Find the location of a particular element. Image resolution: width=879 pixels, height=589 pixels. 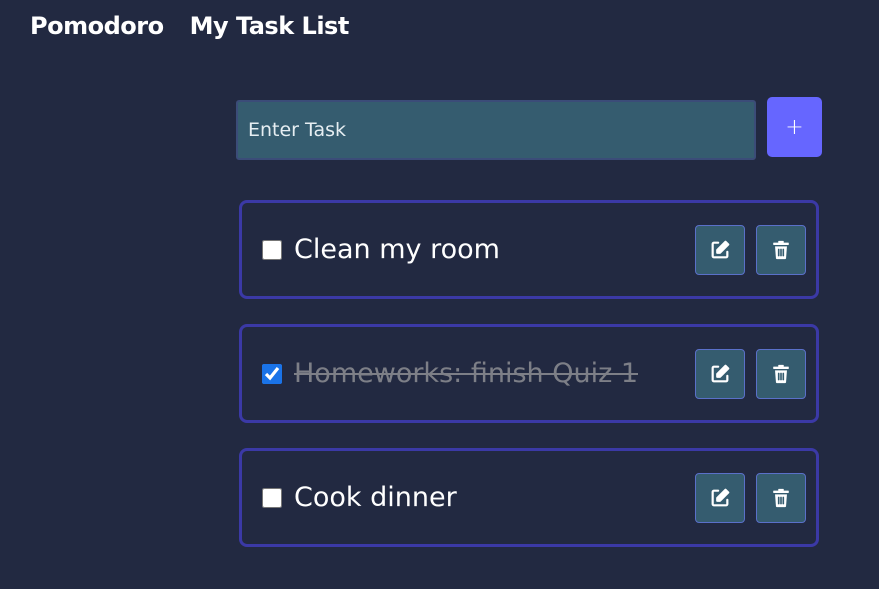

nav-pomodoro-link: Pomodoro is located at coordinates (97, 26).